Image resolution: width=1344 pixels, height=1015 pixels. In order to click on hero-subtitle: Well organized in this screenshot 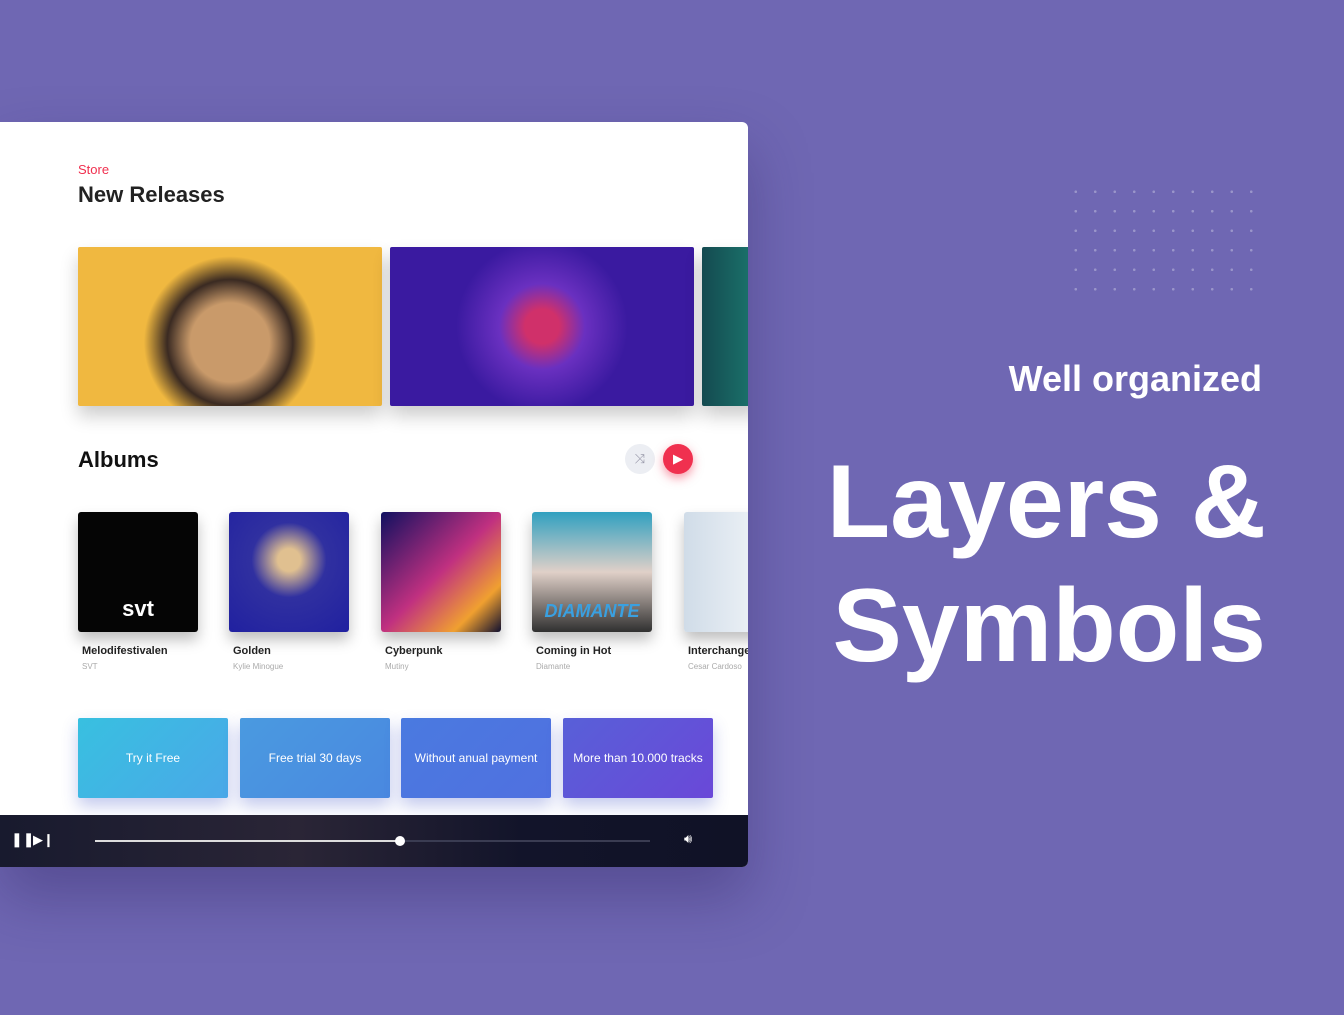, I will do `click(1135, 378)`.